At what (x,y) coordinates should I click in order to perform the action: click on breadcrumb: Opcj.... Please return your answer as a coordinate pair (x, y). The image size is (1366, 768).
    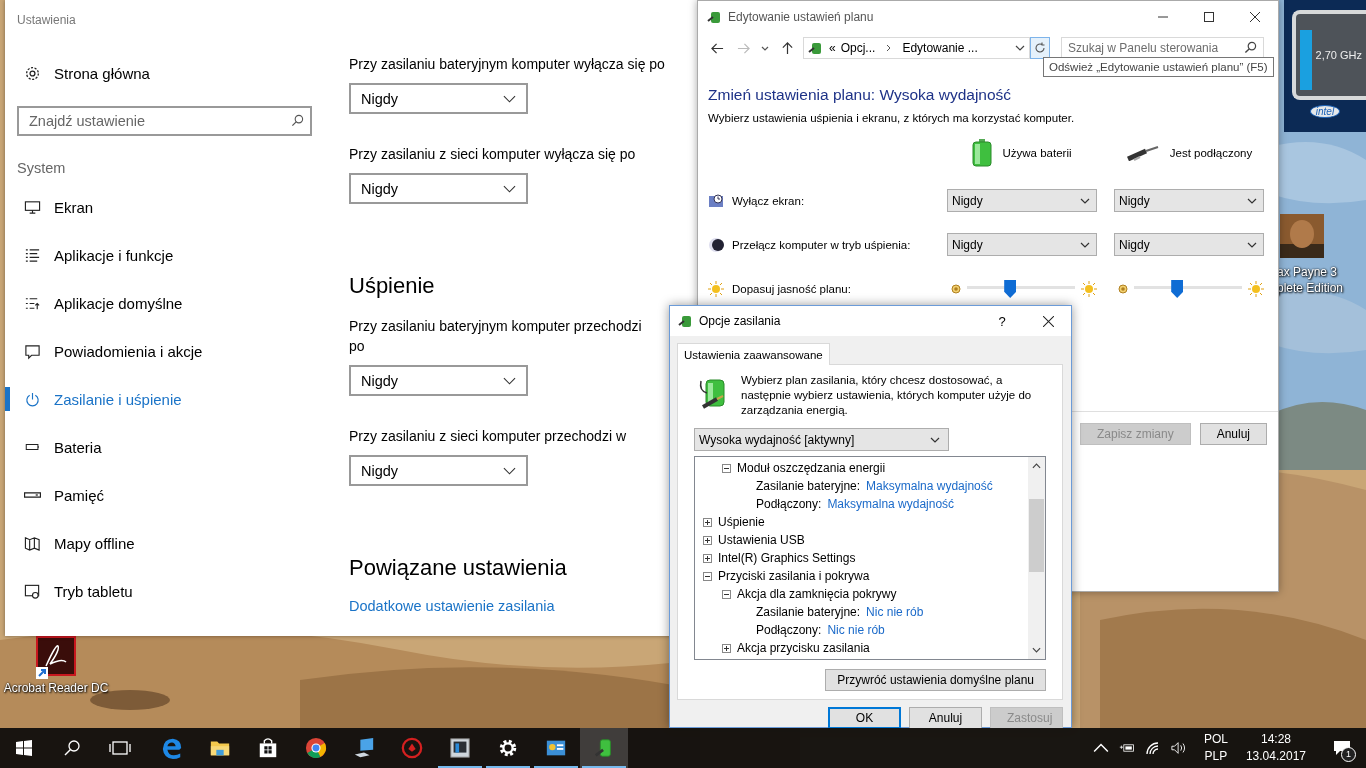
    Looking at the image, I should click on (858, 48).